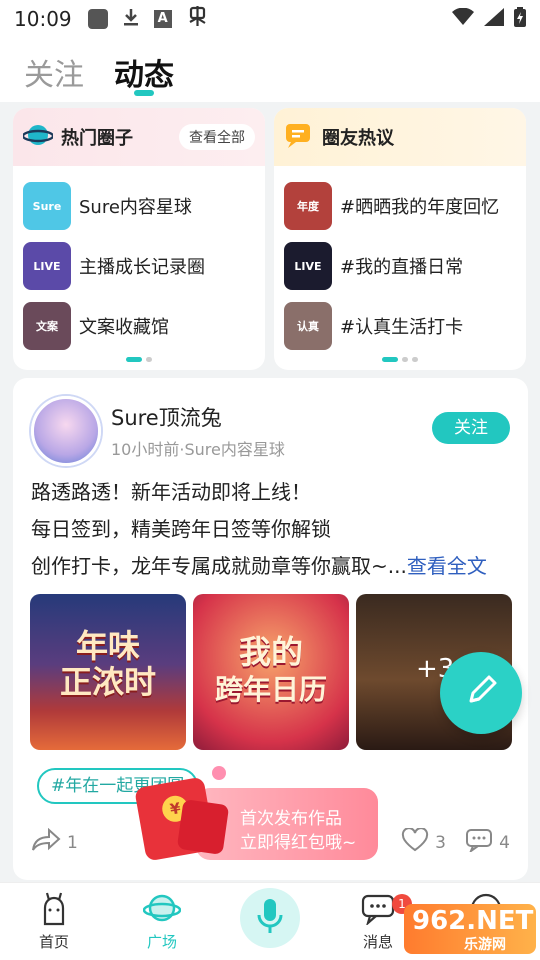  What do you see at coordinates (181, 529) in the screenshot?
I see `post-line: 每日签到，精美跨年日签等你解锁` at bounding box center [181, 529].